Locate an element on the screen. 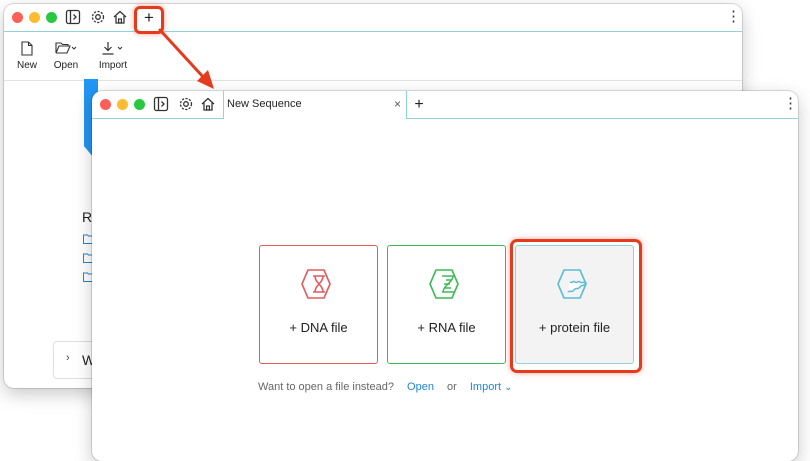  new-file-icon is located at coordinates (27, 48).